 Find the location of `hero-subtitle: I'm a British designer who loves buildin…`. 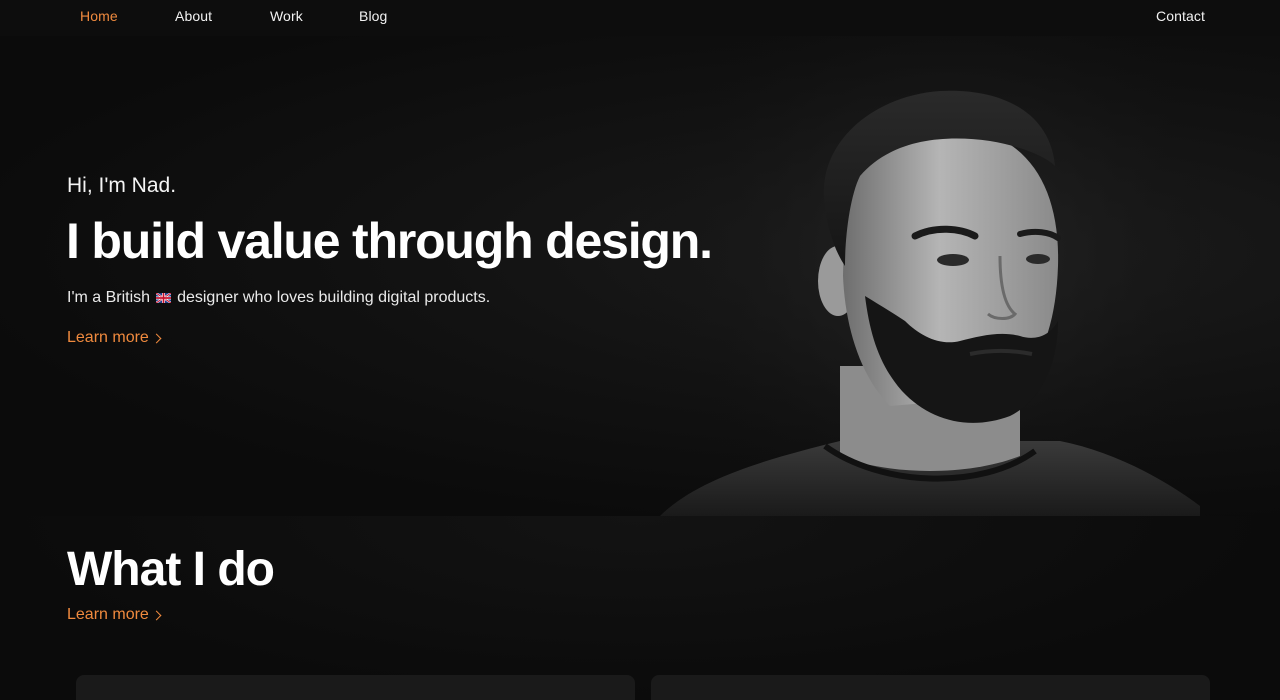

hero-subtitle: I'm a British designer who loves buildin… is located at coordinates (278, 298).